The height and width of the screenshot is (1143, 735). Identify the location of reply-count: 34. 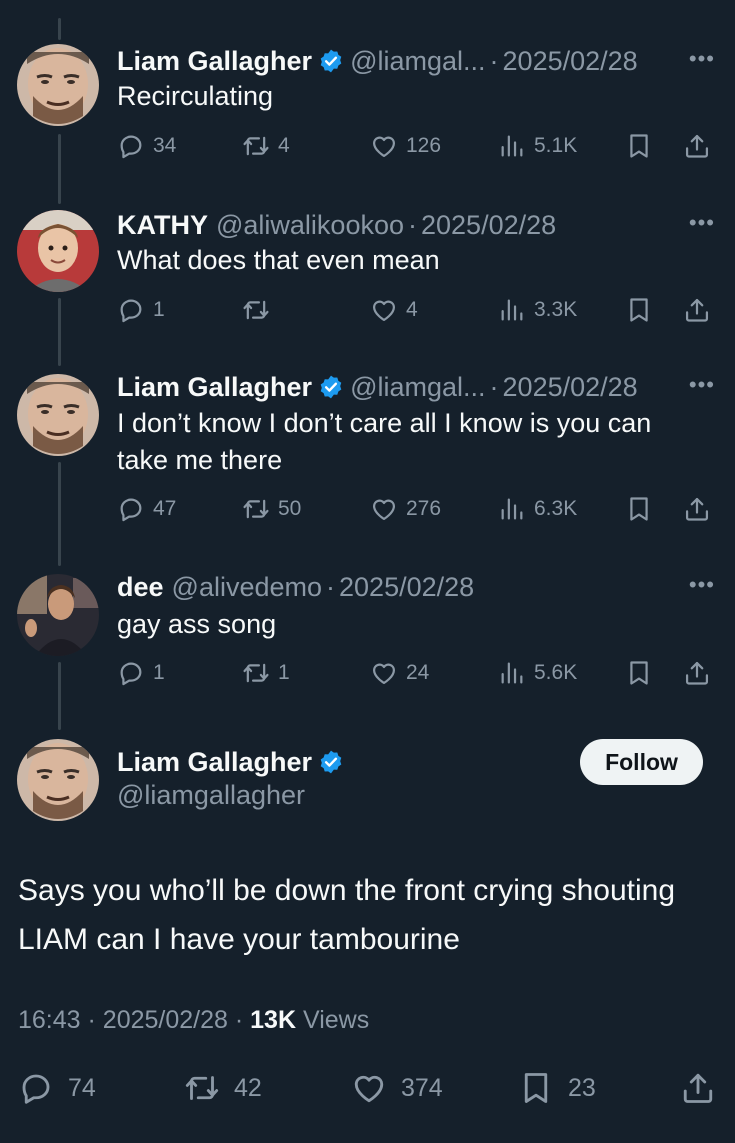
(165, 145).